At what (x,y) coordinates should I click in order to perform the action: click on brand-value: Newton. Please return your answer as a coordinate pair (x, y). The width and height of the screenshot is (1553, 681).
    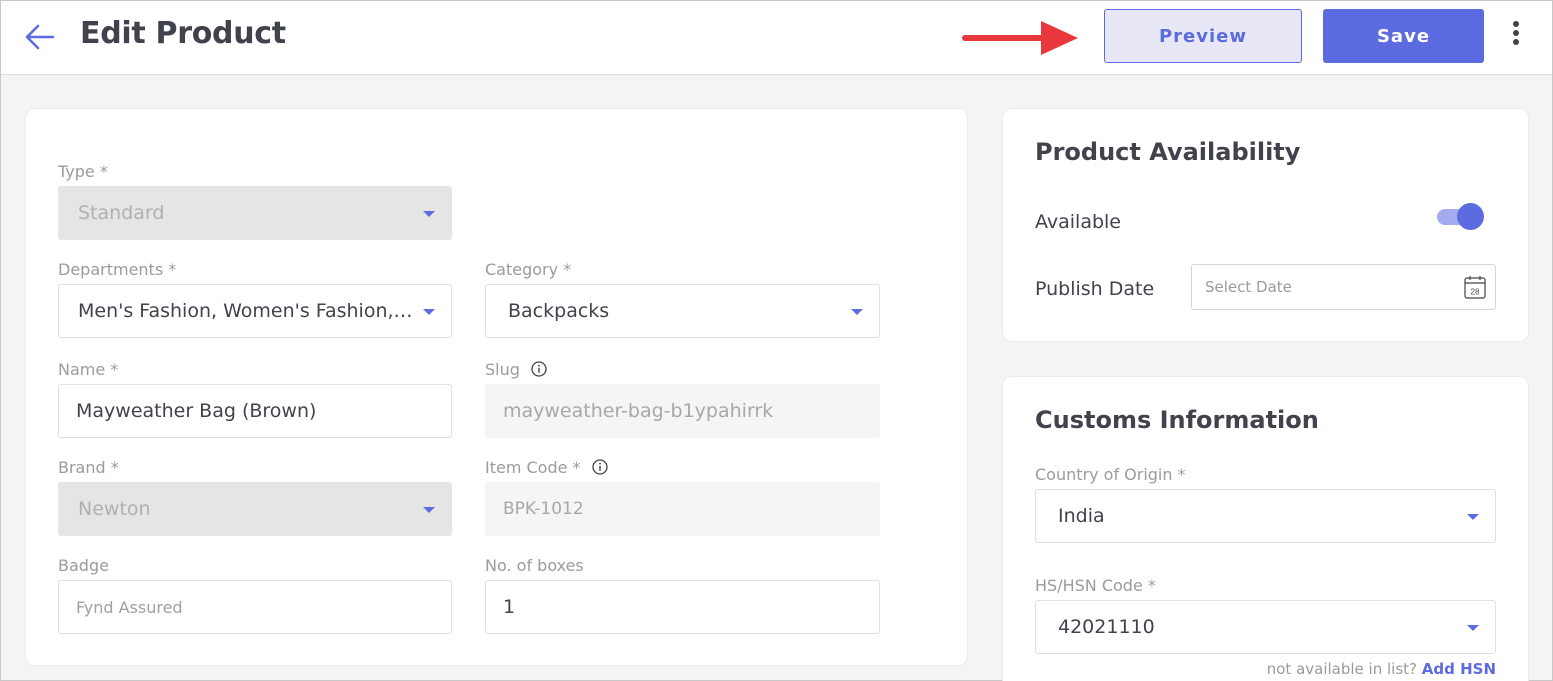
    Looking at the image, I should click on (114, 509).